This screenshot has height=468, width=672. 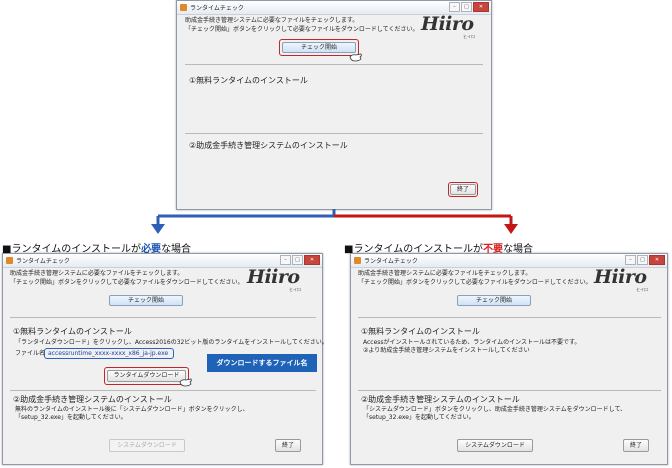 I want to click on filename-value: accessruntime_xxxx-xxxx_x86_ja-jp.exe, so click(x=108, y=353).